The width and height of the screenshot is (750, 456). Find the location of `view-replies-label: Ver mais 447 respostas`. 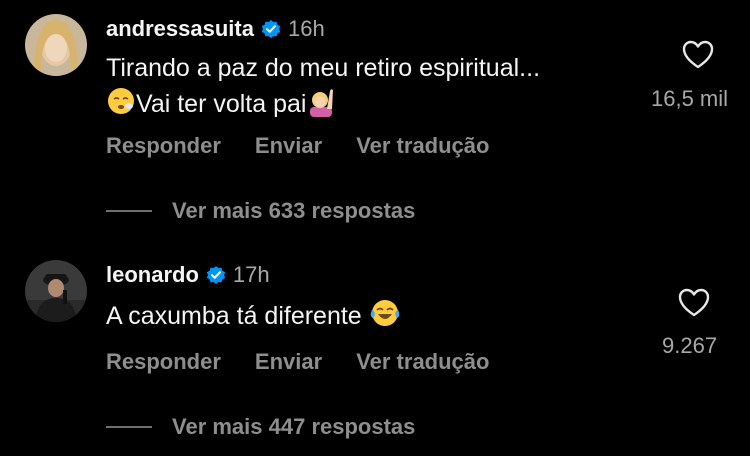

view-replies-label: Ver mais 447 respostas is located at coordinates (294, 426).